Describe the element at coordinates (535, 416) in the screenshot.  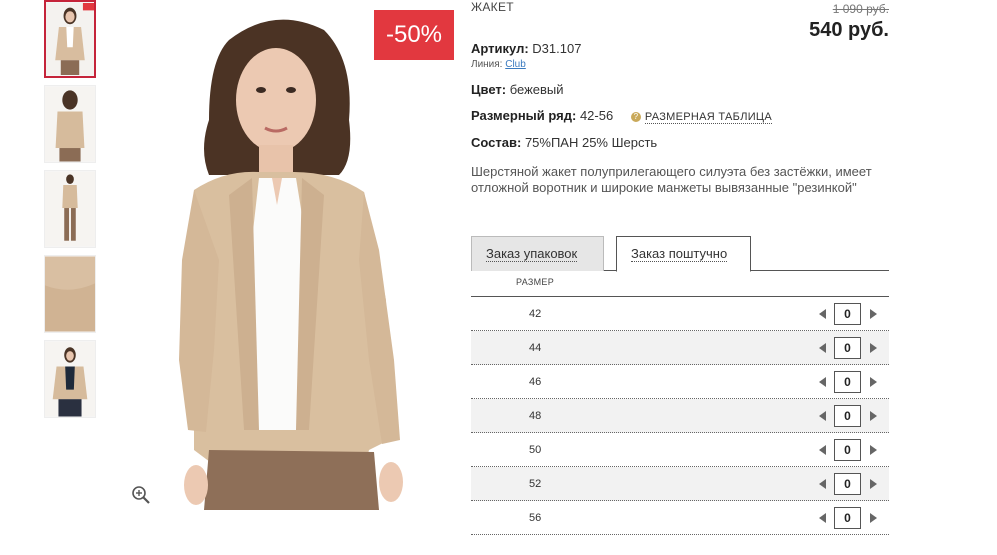
I see `size-value: 48` at that location.